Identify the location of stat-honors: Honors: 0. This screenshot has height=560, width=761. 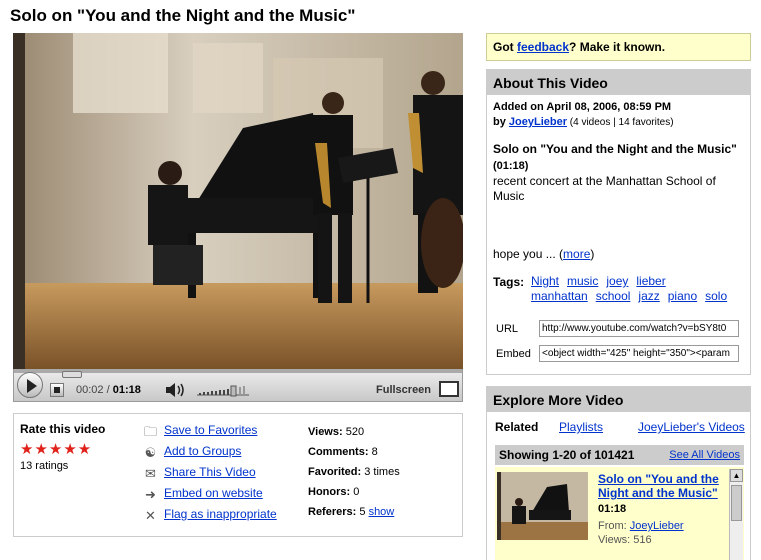
(334, 492).